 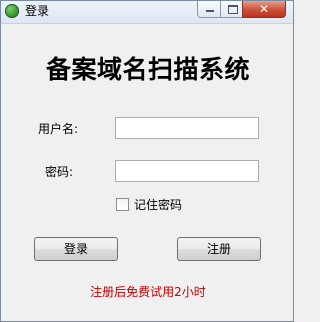 What do you see at coordinates (187, 128) in the screenshot?
I see `username-input` at bounding box center [187, 128].